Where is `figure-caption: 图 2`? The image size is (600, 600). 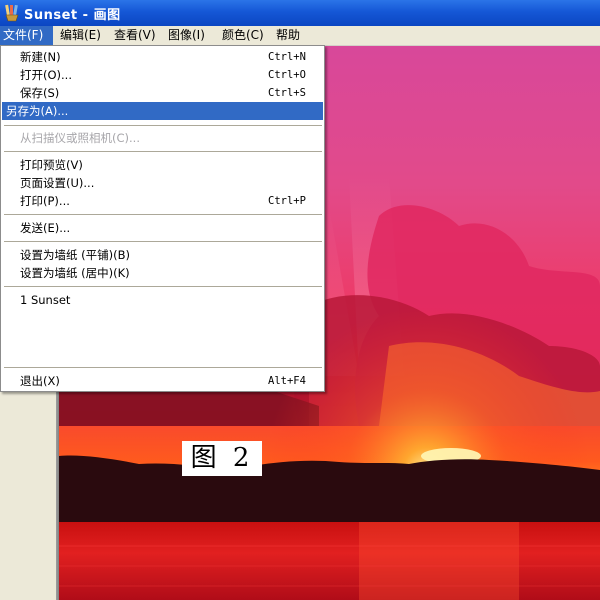
figure-caption: 图 2 is located at coordinates (222, 458).